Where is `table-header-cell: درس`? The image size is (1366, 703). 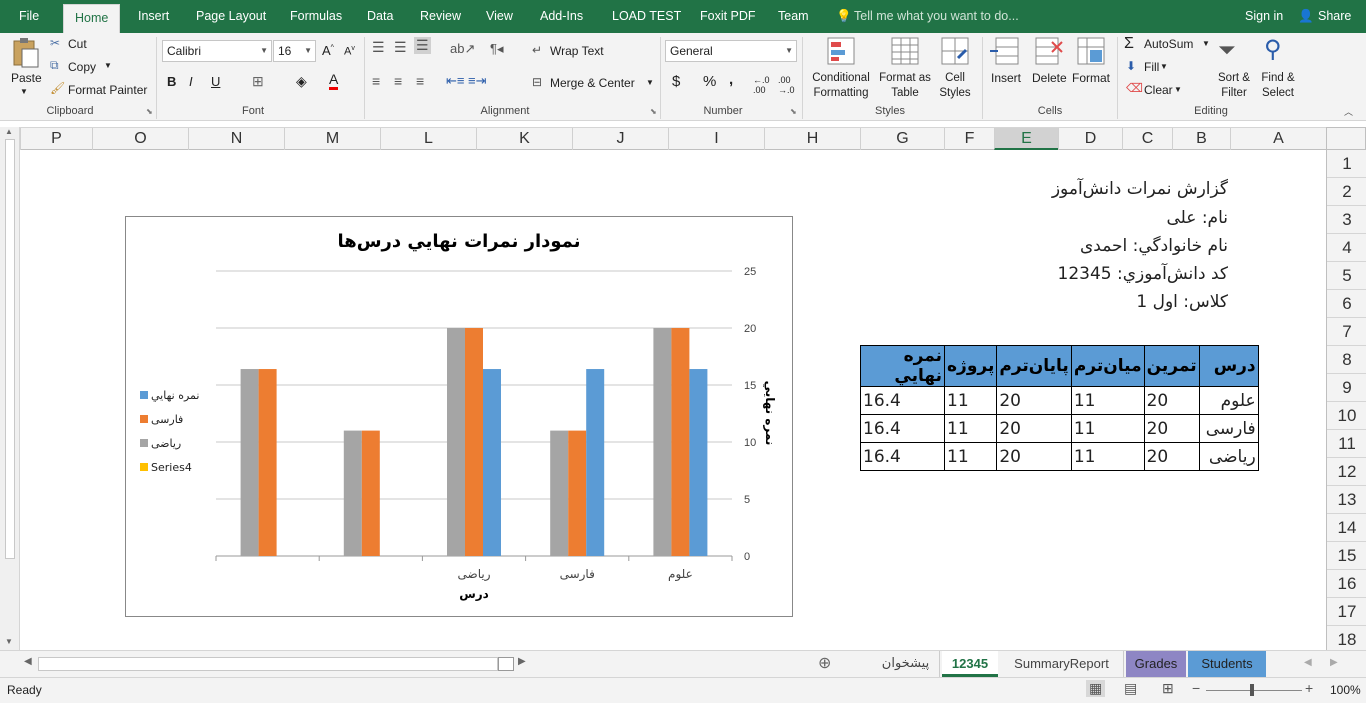 table-header-cell: درس is located at coordinates (1228, 366).